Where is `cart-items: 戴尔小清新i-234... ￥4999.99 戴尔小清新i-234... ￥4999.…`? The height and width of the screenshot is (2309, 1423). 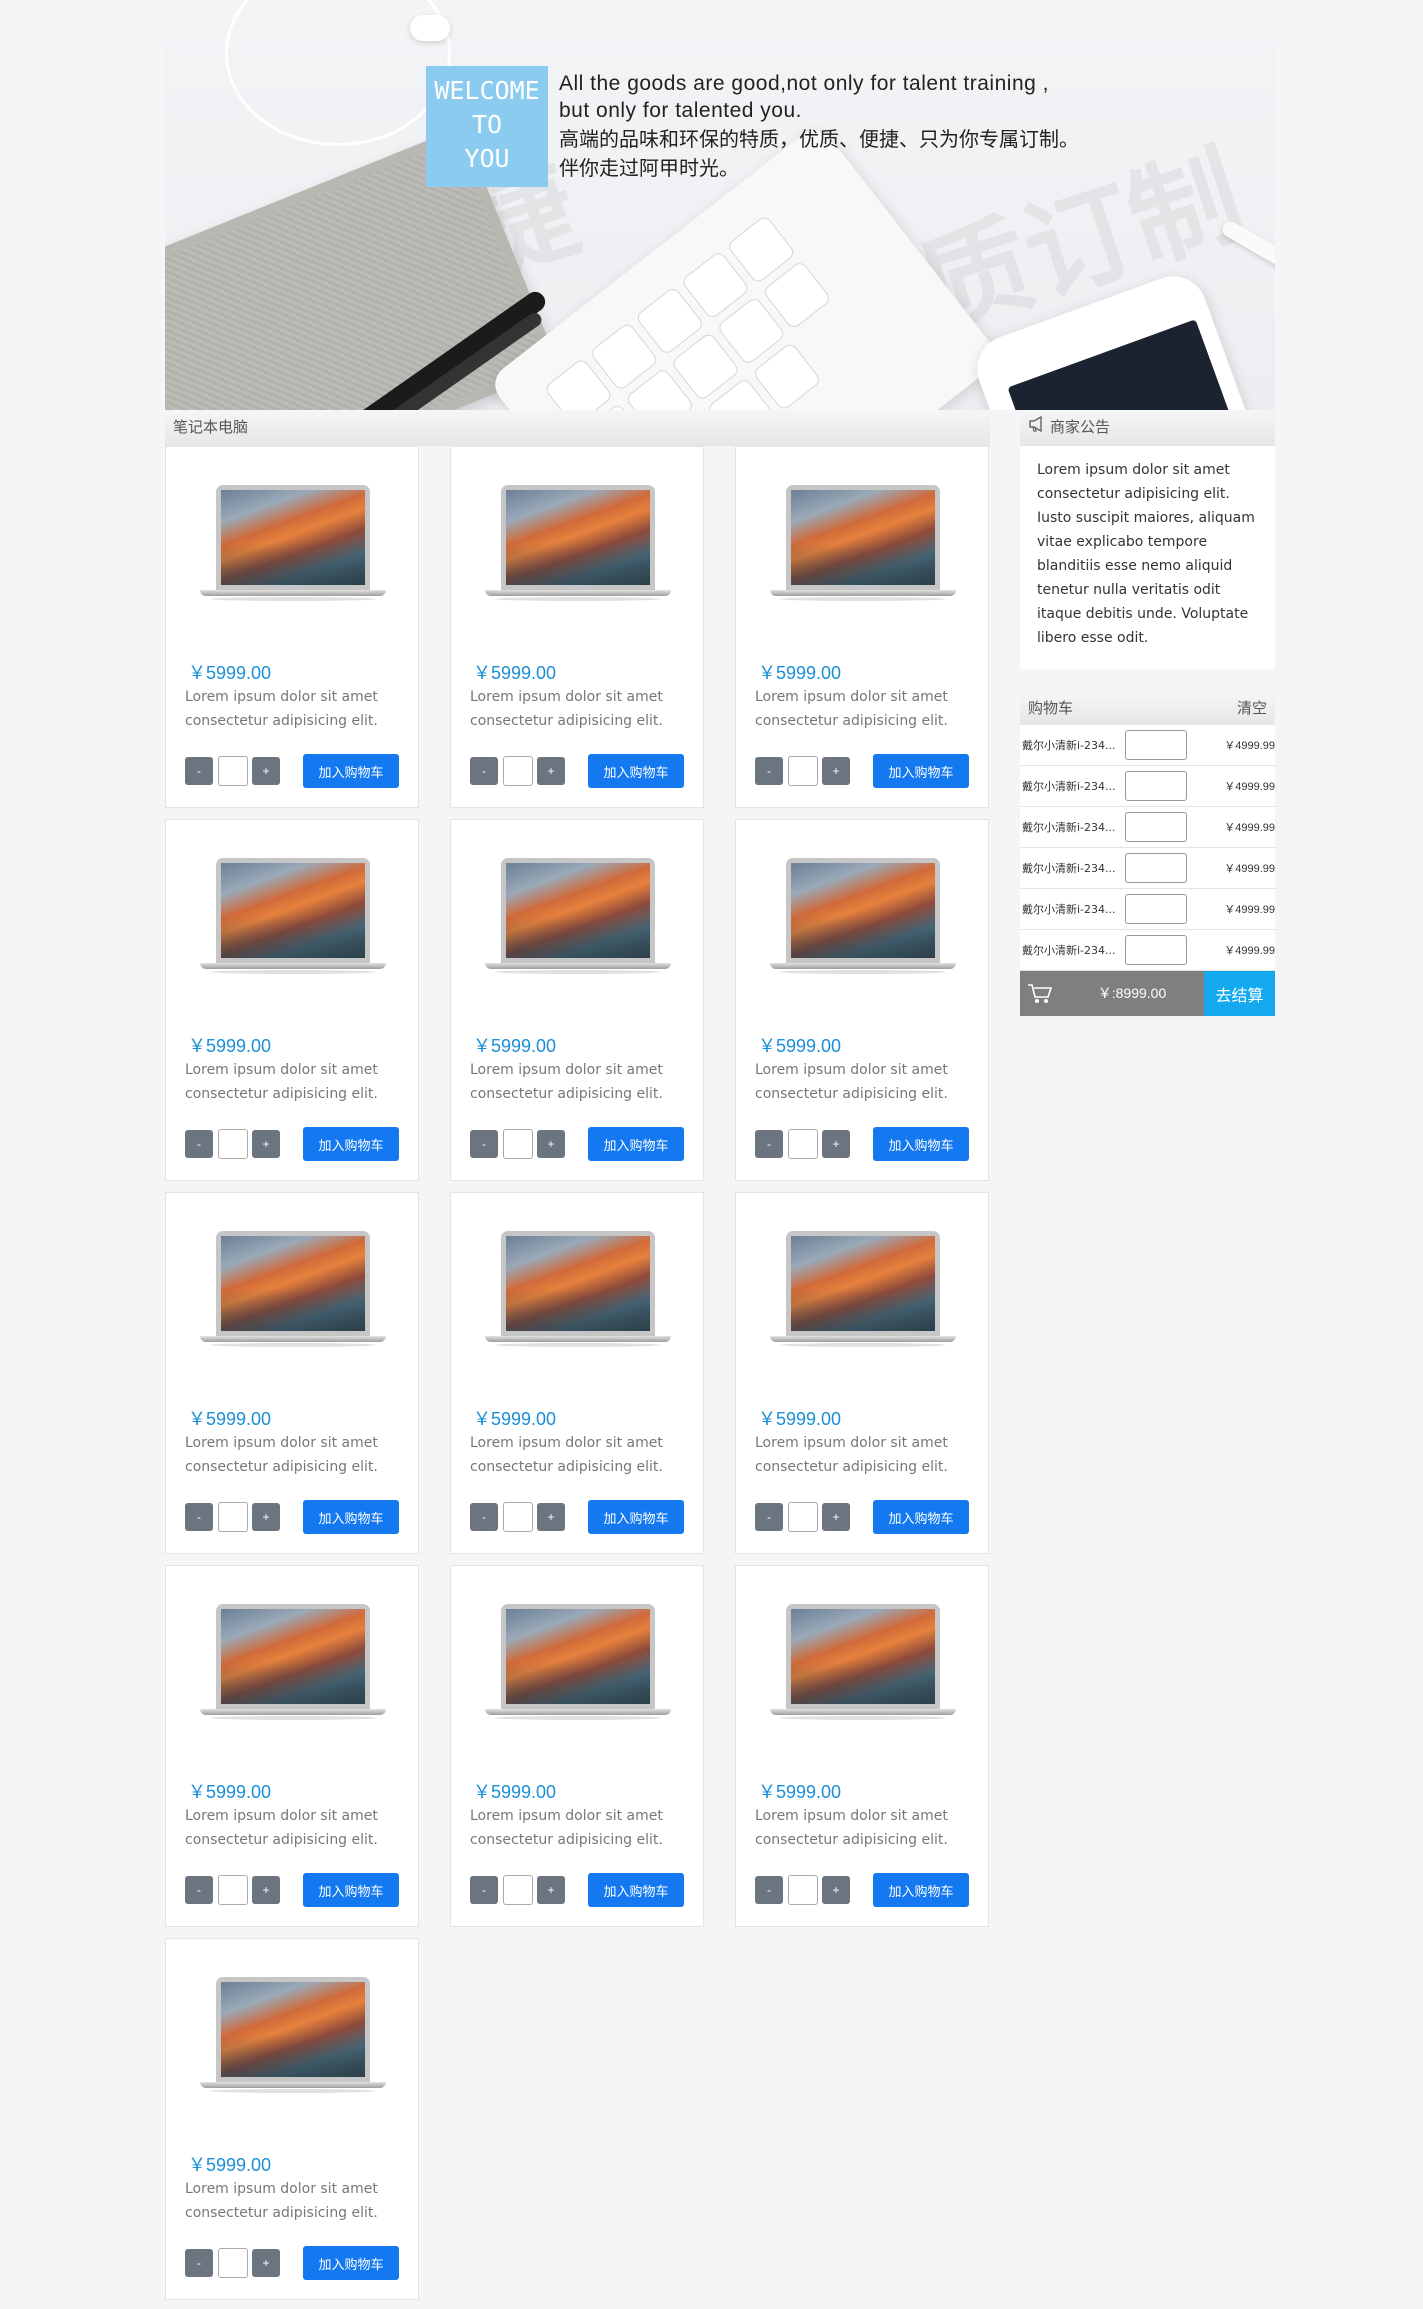
cart-items: 戴尔小清新i-234... ￥4999.99 戴尔小清新i-234... ￥4999.… is located at coordinates (1147, 848).